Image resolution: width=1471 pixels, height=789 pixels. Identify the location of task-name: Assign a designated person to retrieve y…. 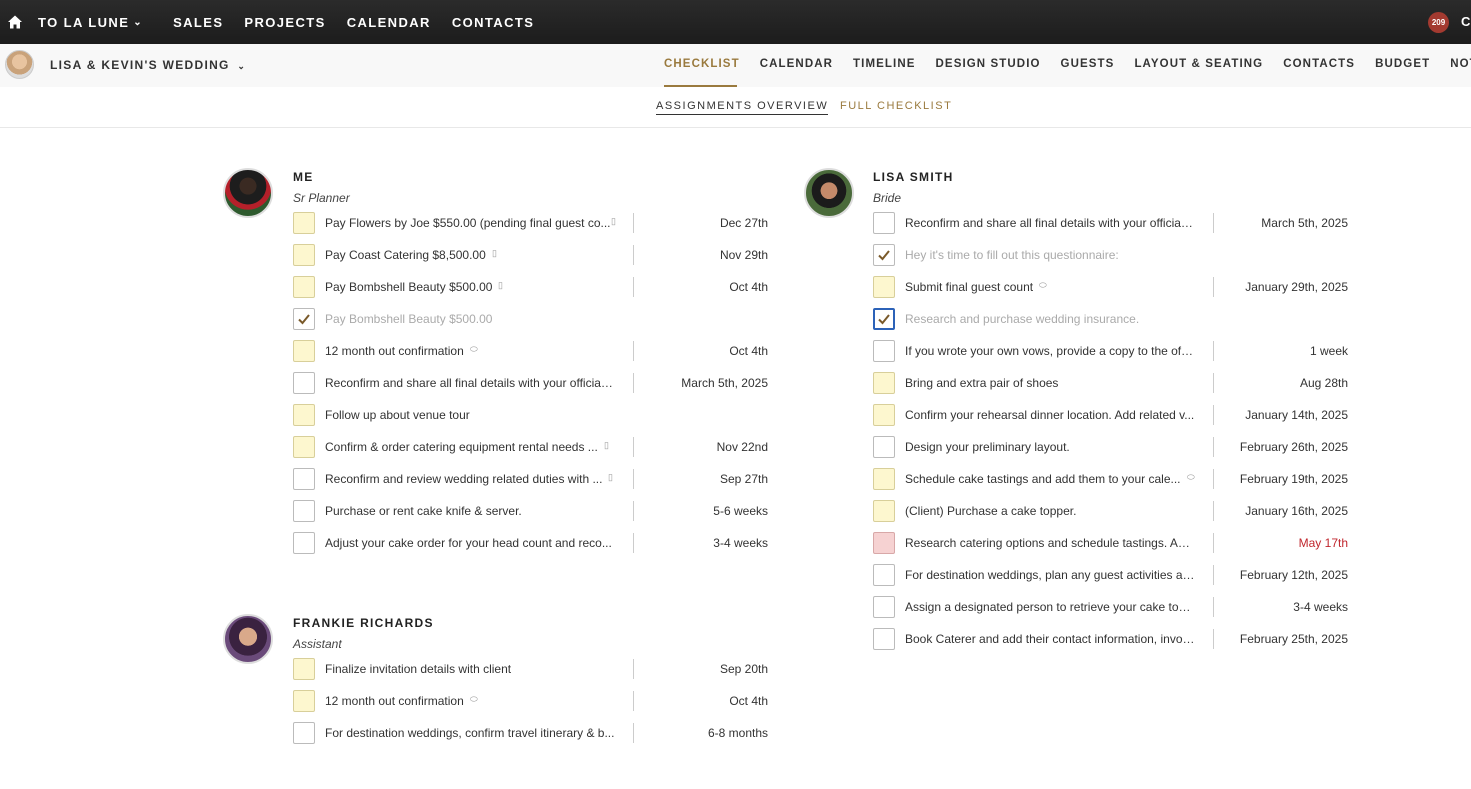
(1050, 607).